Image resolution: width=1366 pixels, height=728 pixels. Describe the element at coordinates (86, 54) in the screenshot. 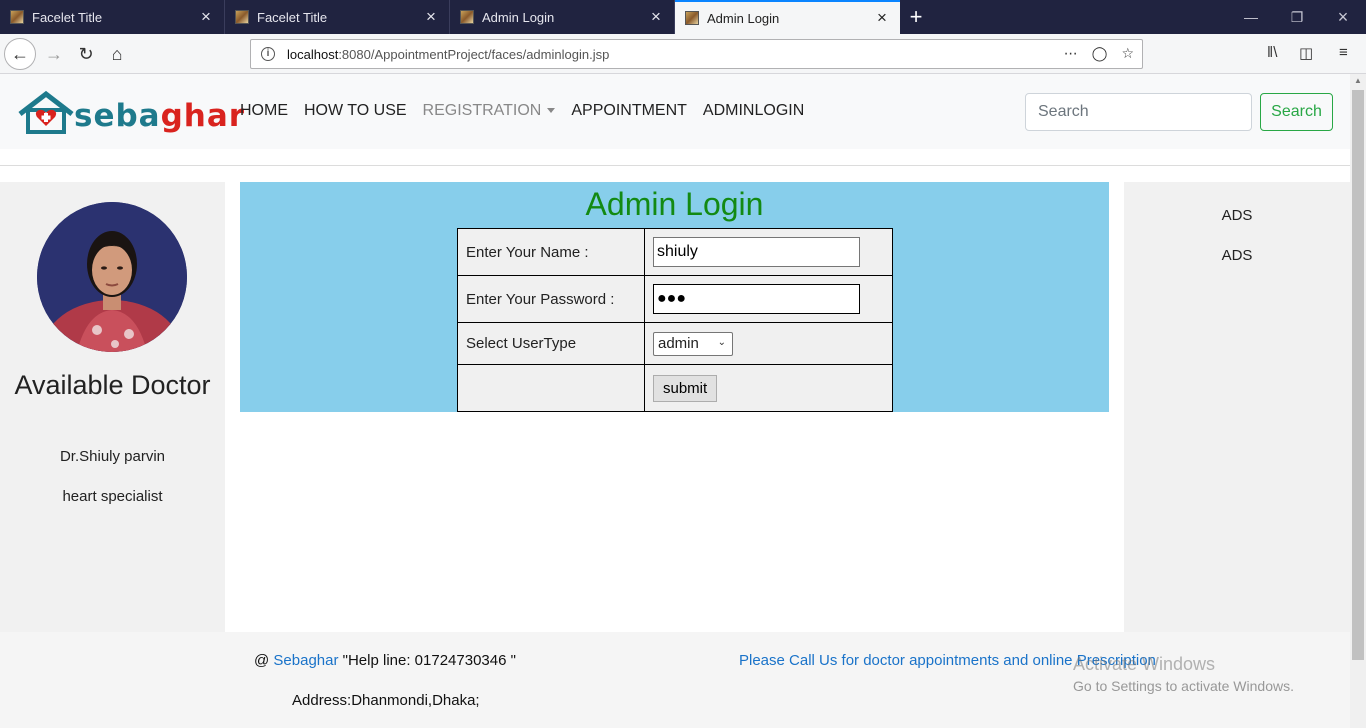

I see `reload-icon: ↻` at that location.